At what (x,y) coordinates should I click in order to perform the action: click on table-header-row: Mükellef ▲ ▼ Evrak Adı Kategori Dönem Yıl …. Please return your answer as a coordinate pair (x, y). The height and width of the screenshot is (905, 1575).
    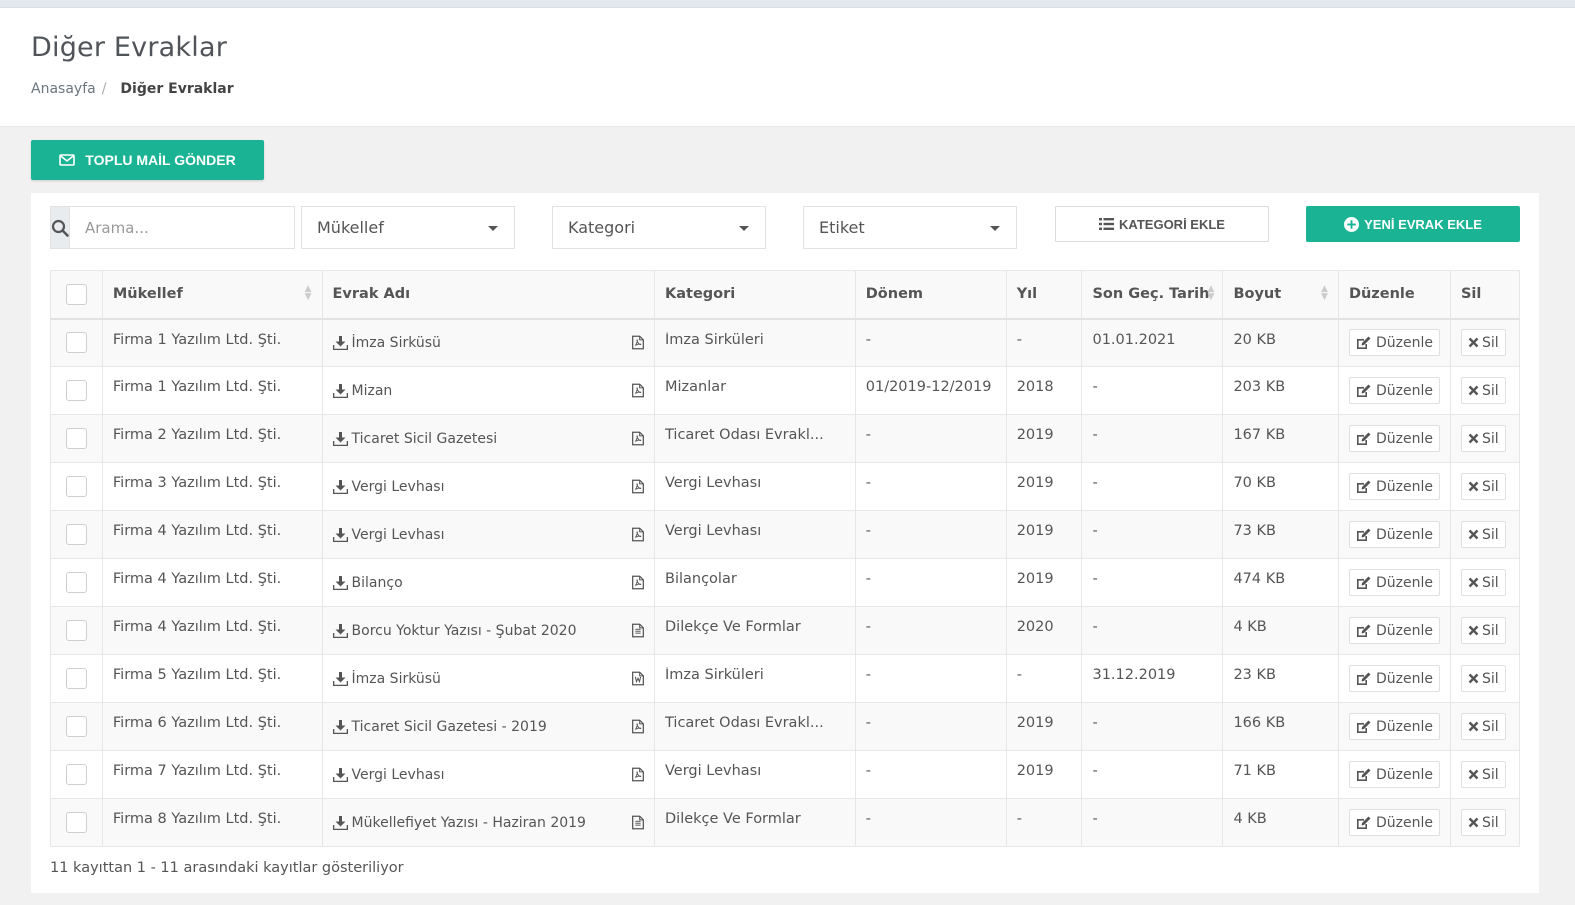
    Looking at the image, I should click on (785, 295).